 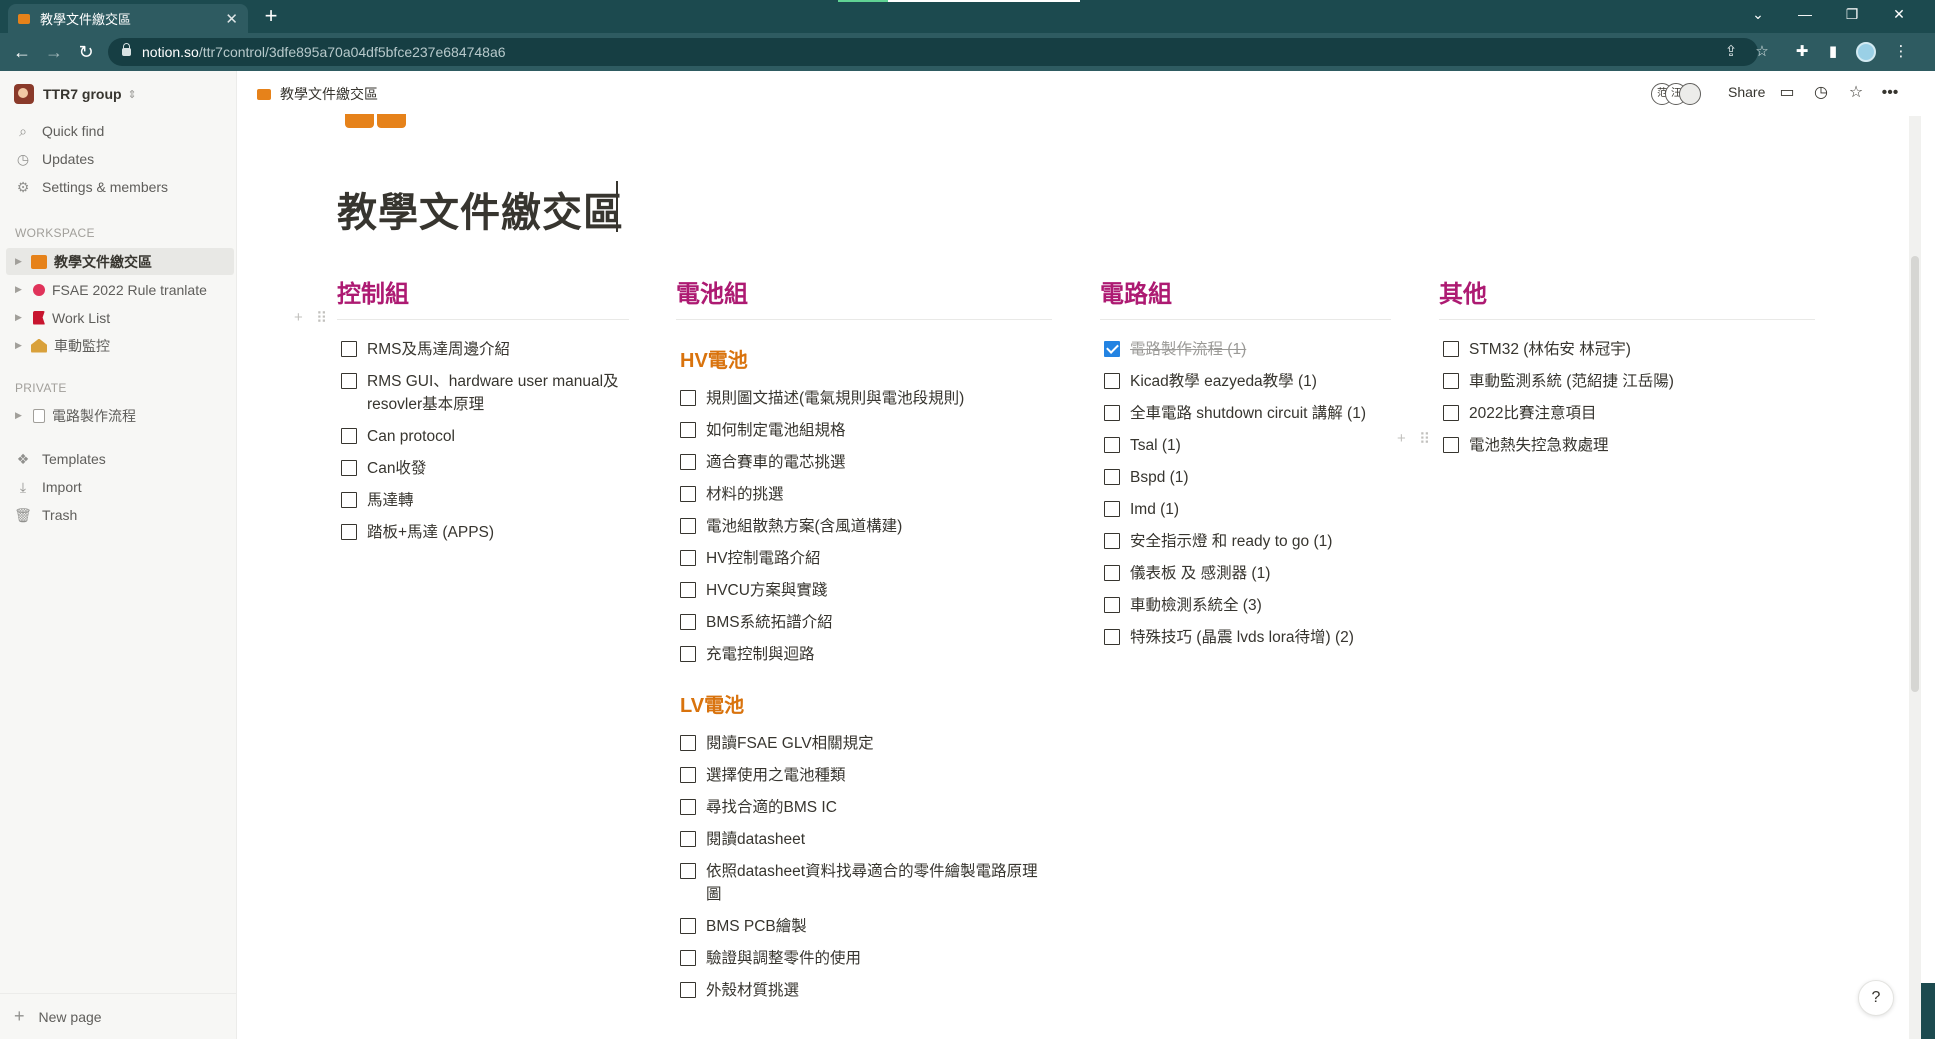 I want to click on page-title: 教學文件繳交區, so click(x=480, y=209).